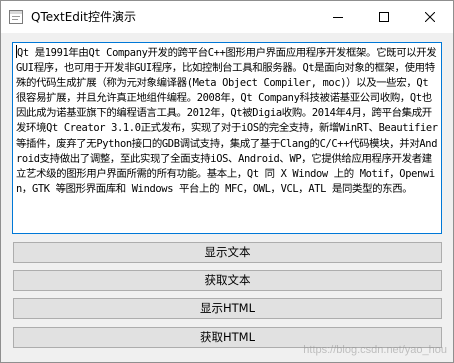  What do you see at coordinates (375, 350) in the screenshot?
I see `watermark: https://blog.csdn.net/yao_hou` at bounding box center [375, 350].